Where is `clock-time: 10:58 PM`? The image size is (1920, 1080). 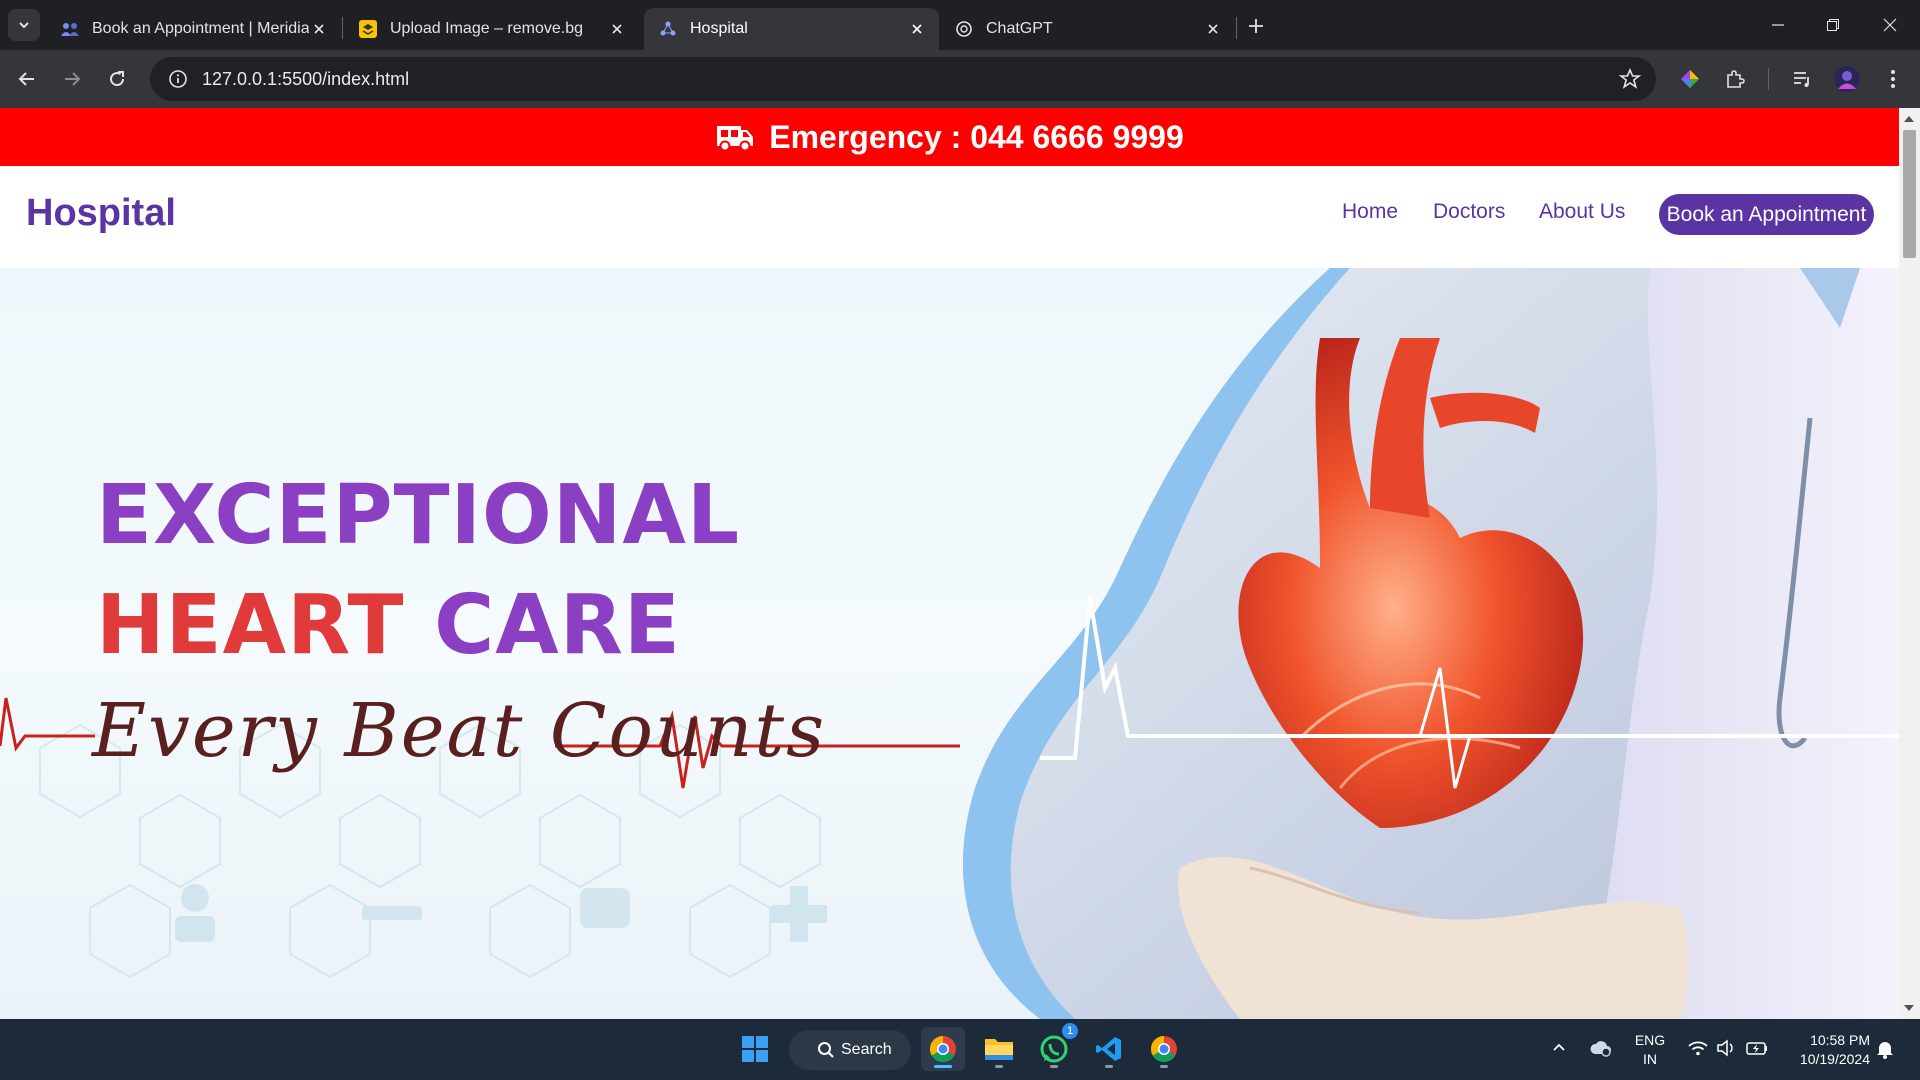
clock-time: 10:58 PM is located at coordinates (1840, 1040).